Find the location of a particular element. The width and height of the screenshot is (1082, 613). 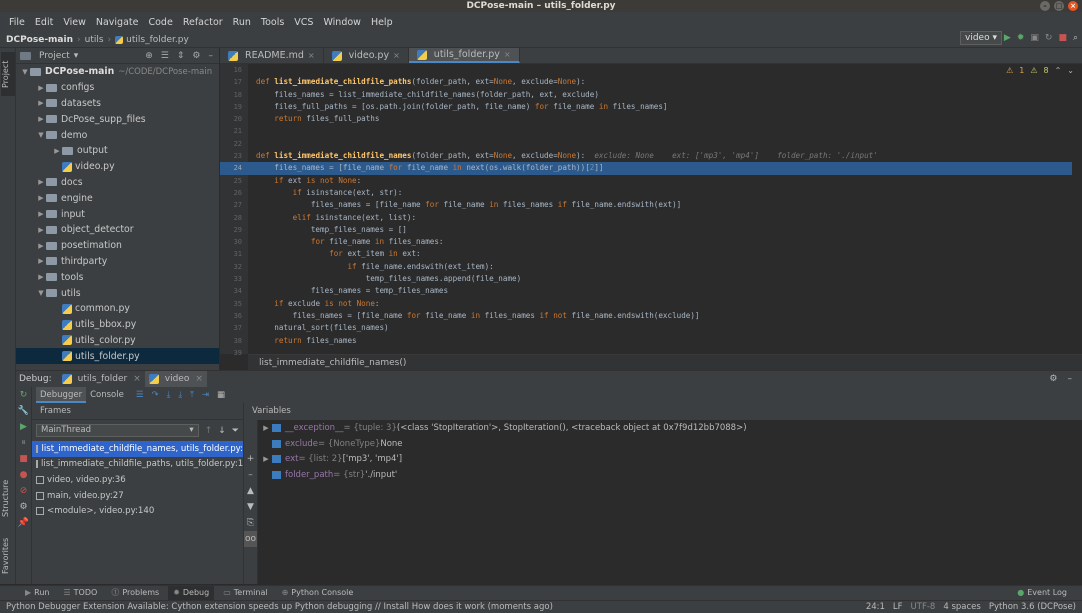

frame-row: main, video.py:27 is located at coordinates (137, 496).